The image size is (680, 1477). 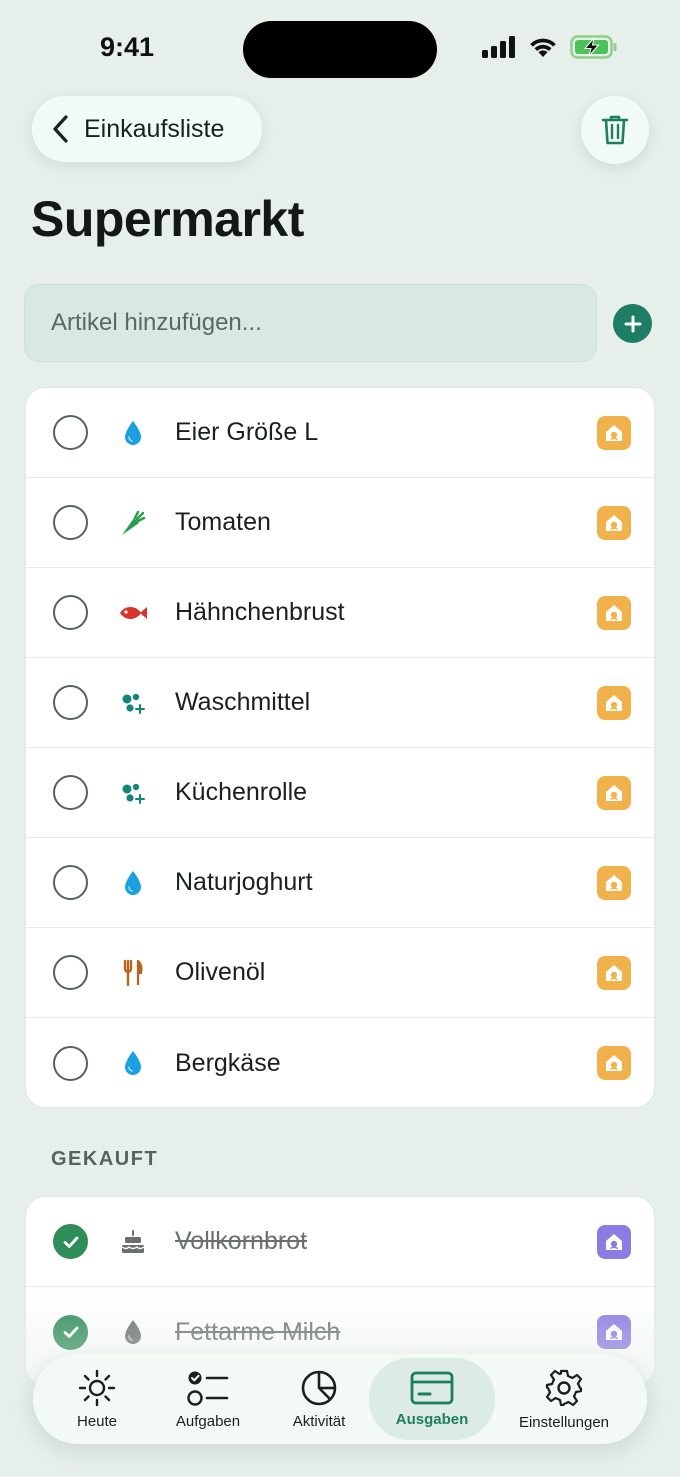 What do you see at coordinates (432, 1419) in the screenshot?
I see `tab-label: Ausgaben` at bounding box center [432, 1419].